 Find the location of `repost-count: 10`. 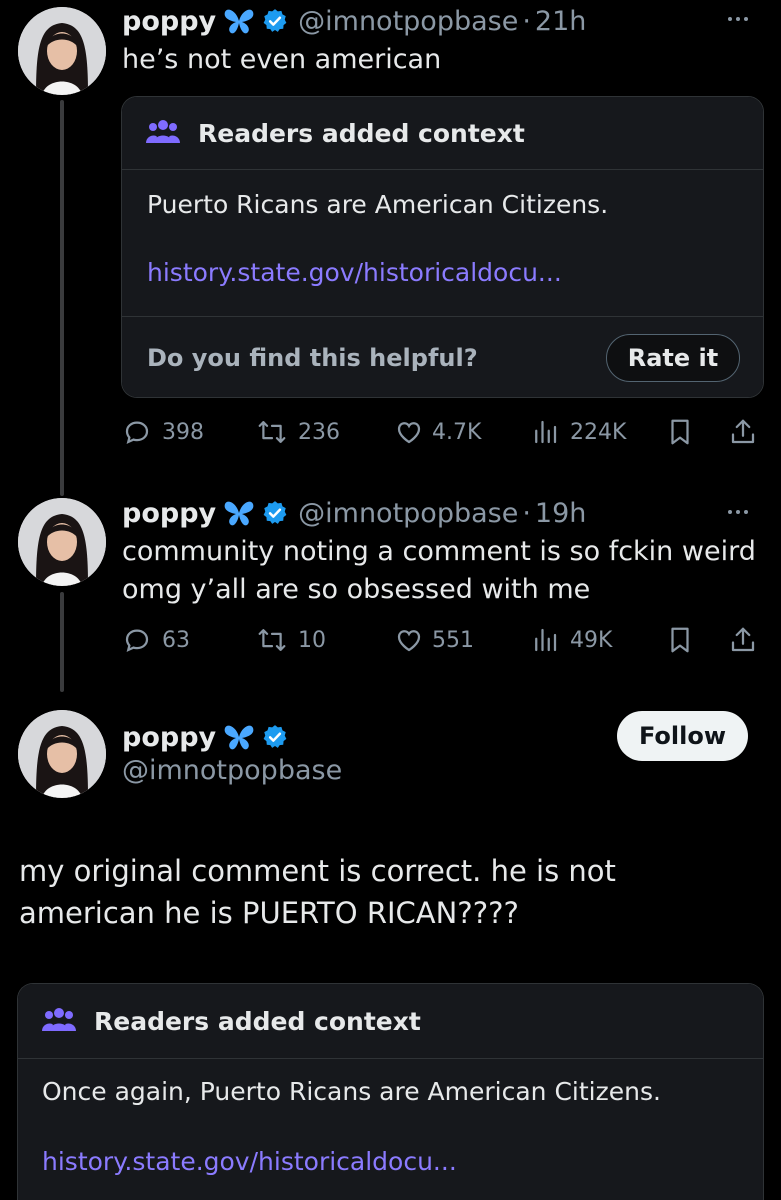

repost-count: 10 is located at coordinates (312, 640).